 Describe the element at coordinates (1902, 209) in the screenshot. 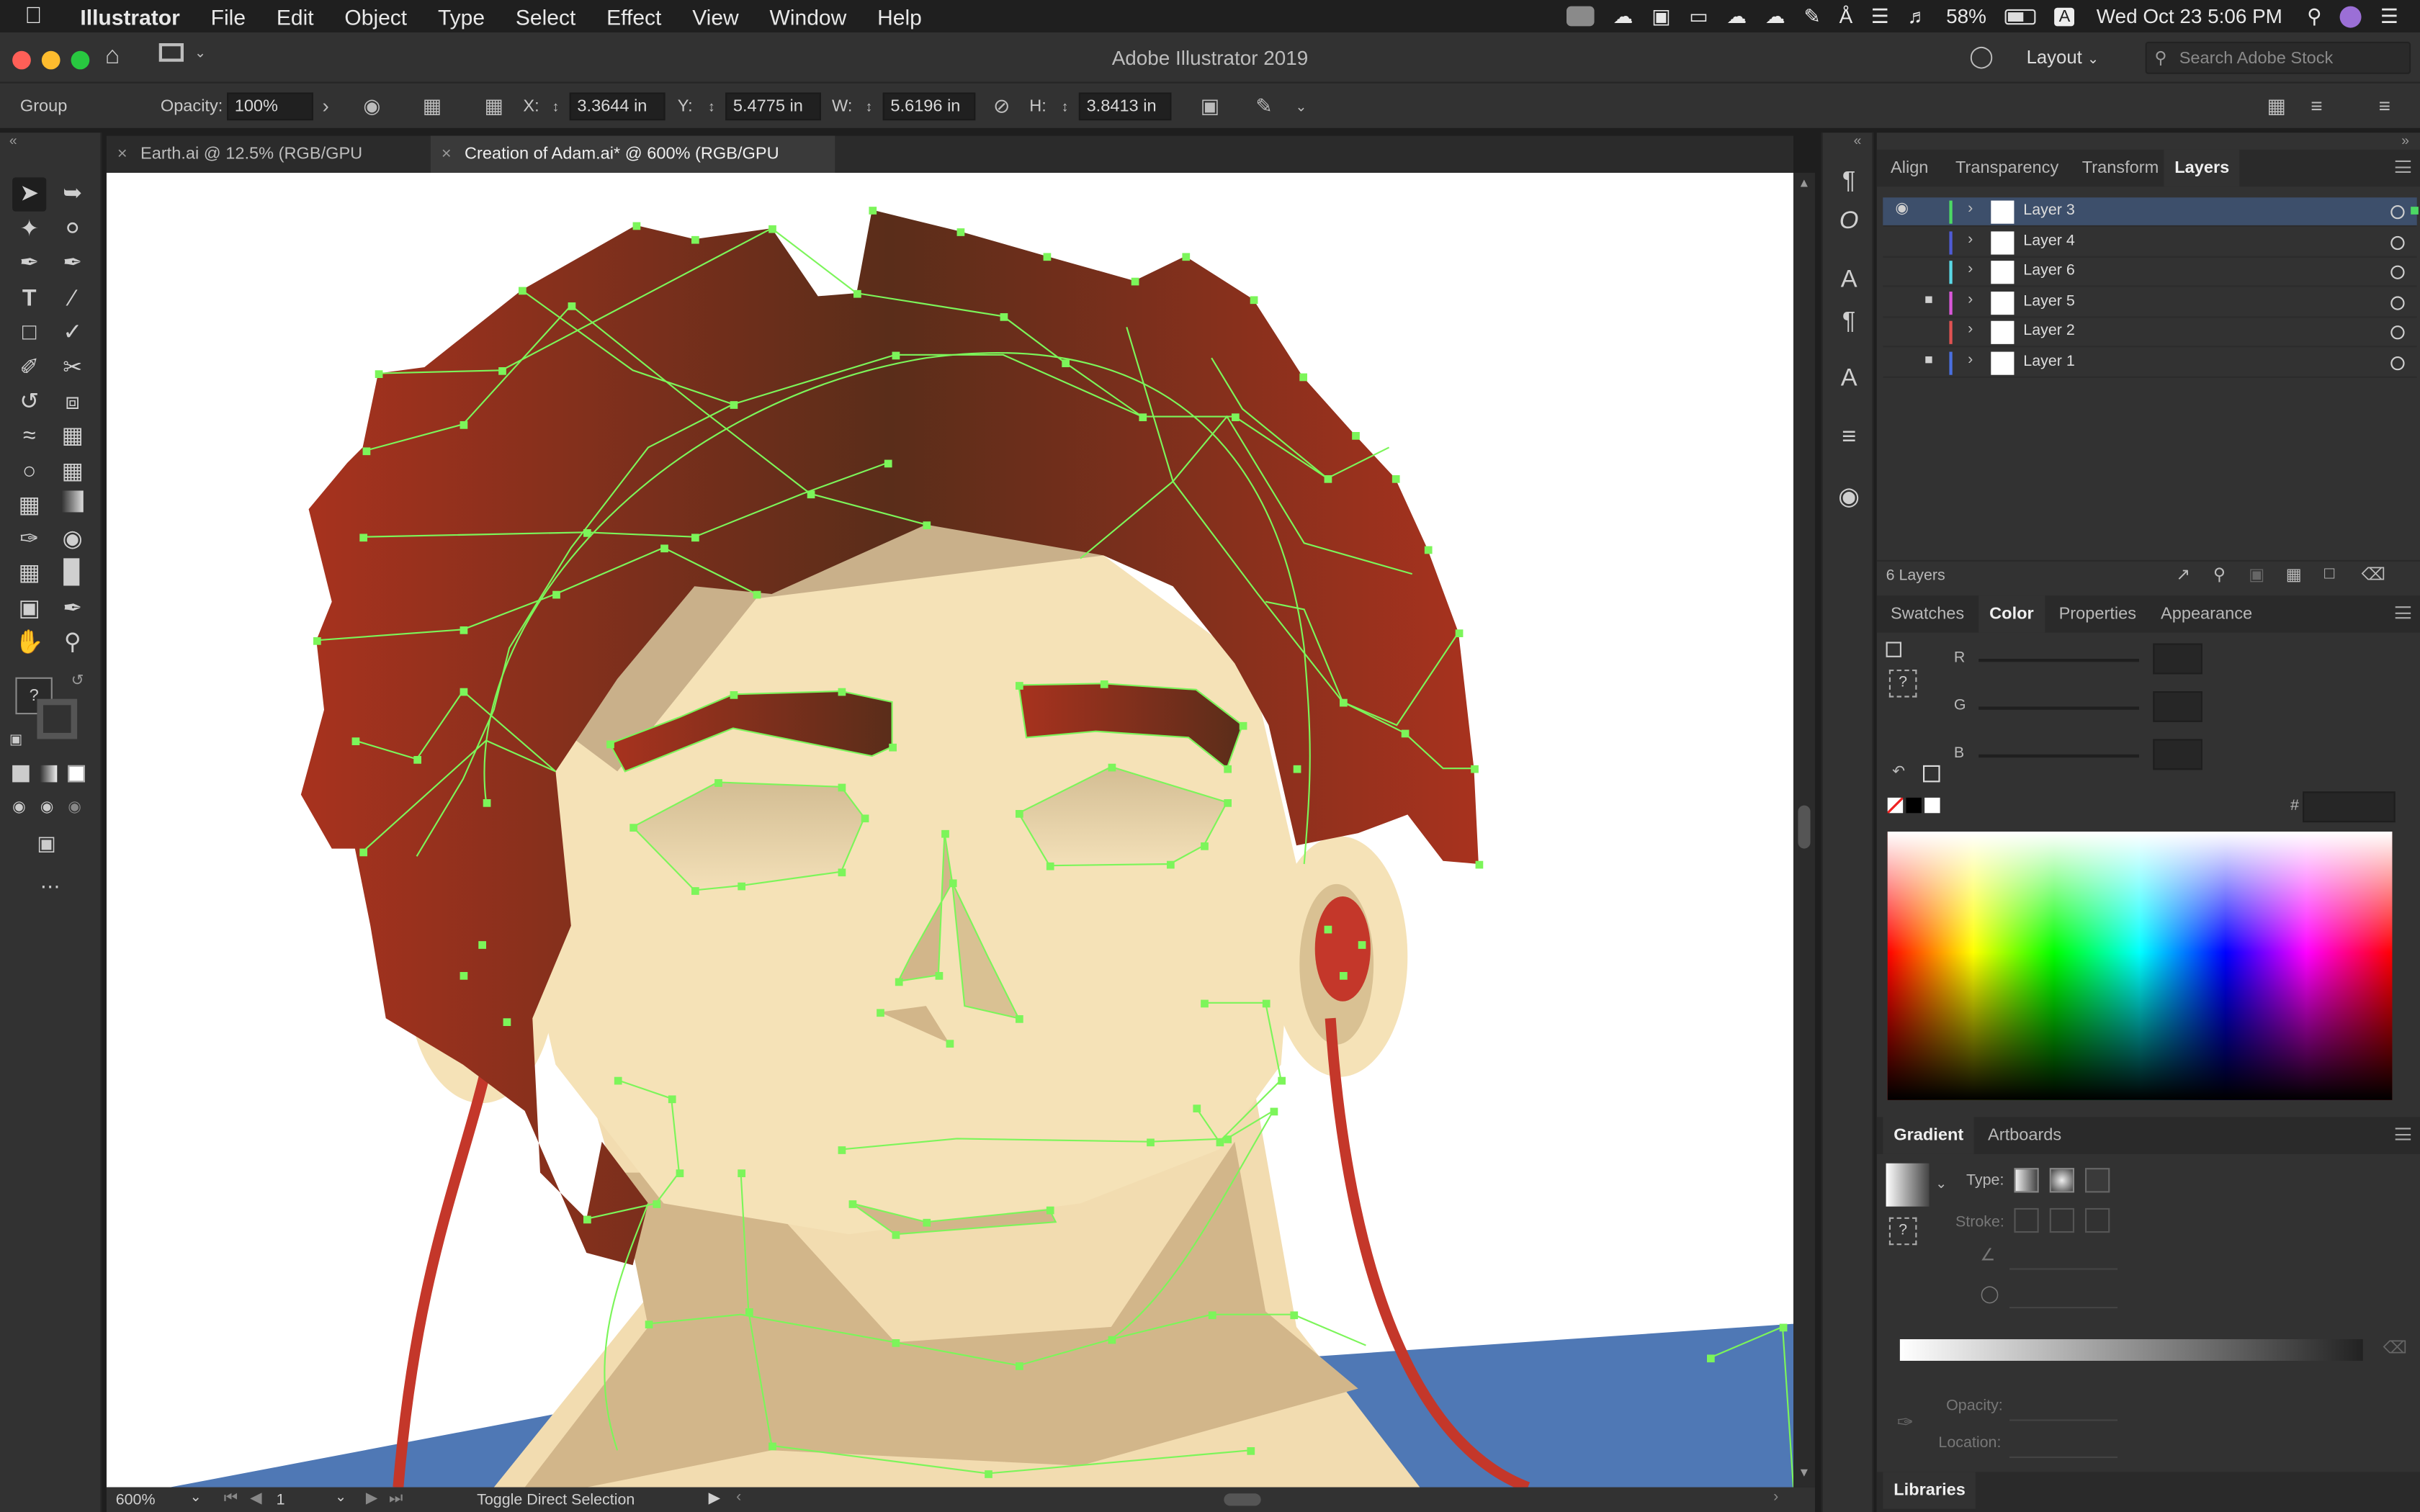

I see `visibility-eye-icon: ◉` at that location.